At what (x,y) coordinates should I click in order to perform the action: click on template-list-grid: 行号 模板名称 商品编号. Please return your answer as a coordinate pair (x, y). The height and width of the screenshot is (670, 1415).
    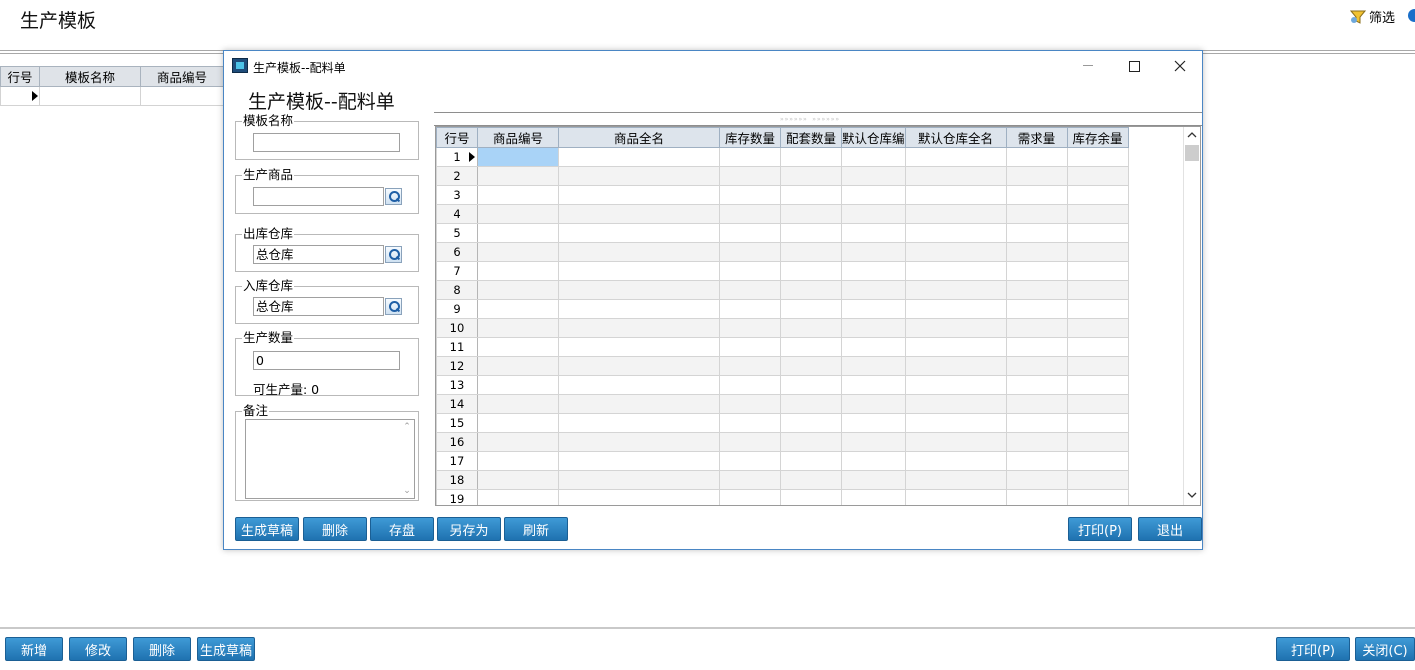
    Looking at the image, I should click on (112, 86).